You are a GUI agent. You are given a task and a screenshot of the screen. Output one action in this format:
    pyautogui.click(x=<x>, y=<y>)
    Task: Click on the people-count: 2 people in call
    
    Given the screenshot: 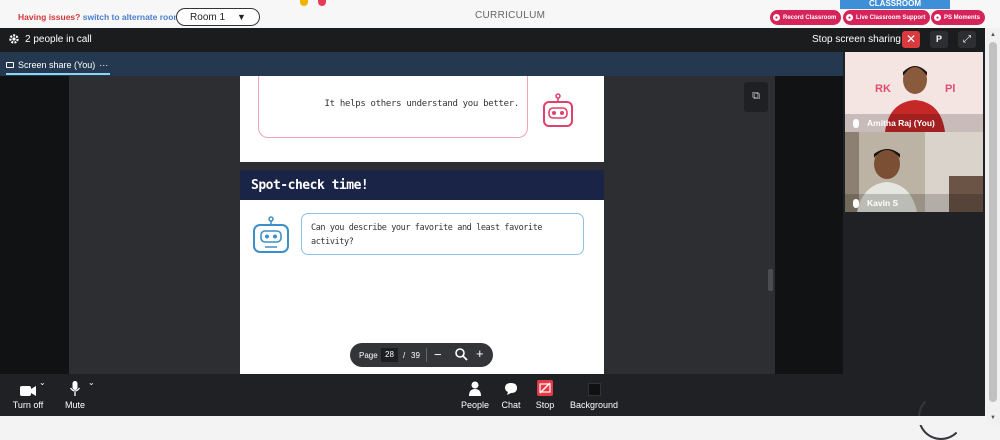 What is the action you would take?
    pyautogui.click(x=58, y=39)
    